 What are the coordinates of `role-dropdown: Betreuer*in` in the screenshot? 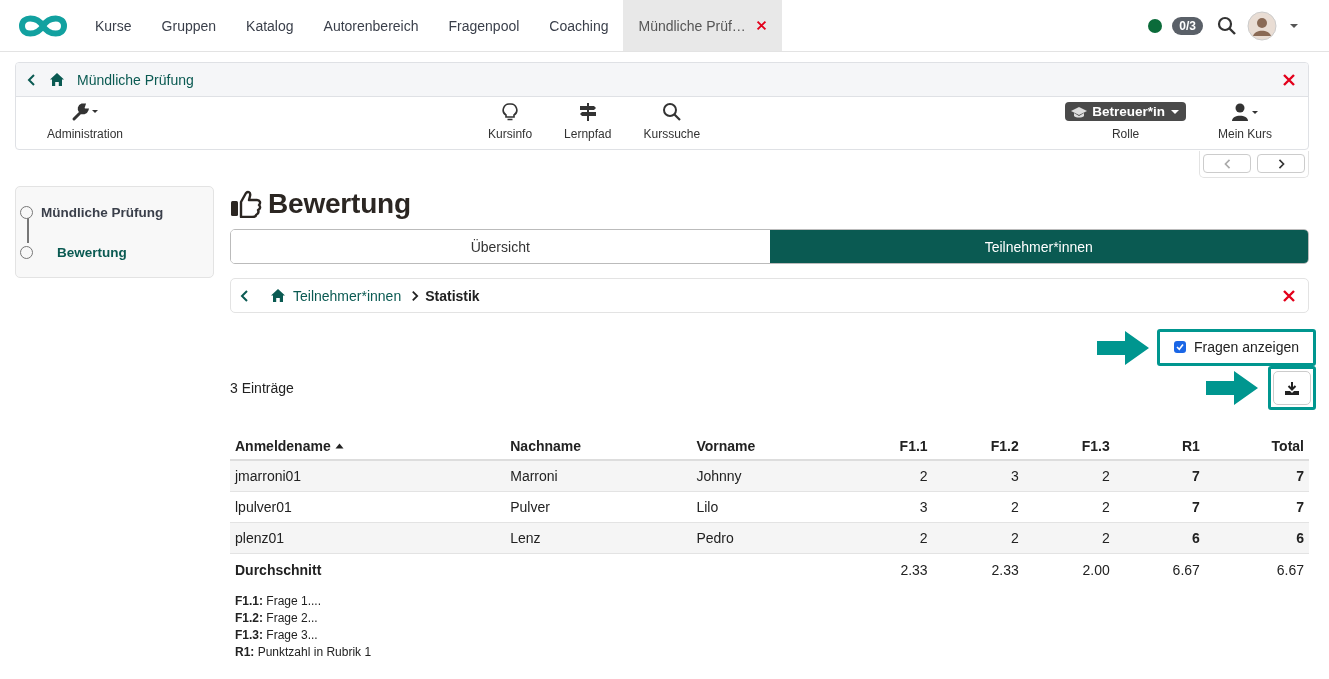 It's located at (1125, 111).